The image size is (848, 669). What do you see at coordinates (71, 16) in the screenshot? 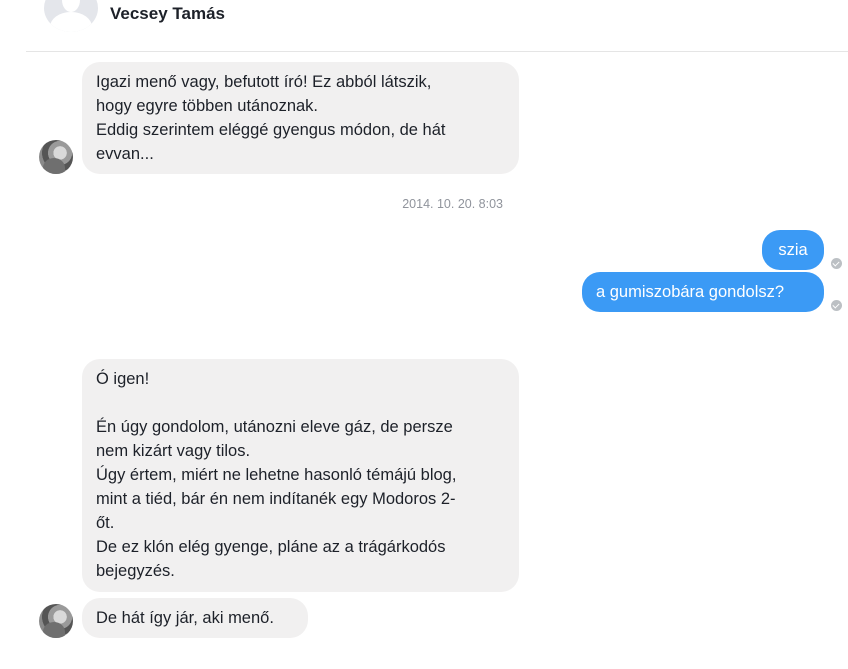
I see `contact-avatar` at bounding box center [71, 16].